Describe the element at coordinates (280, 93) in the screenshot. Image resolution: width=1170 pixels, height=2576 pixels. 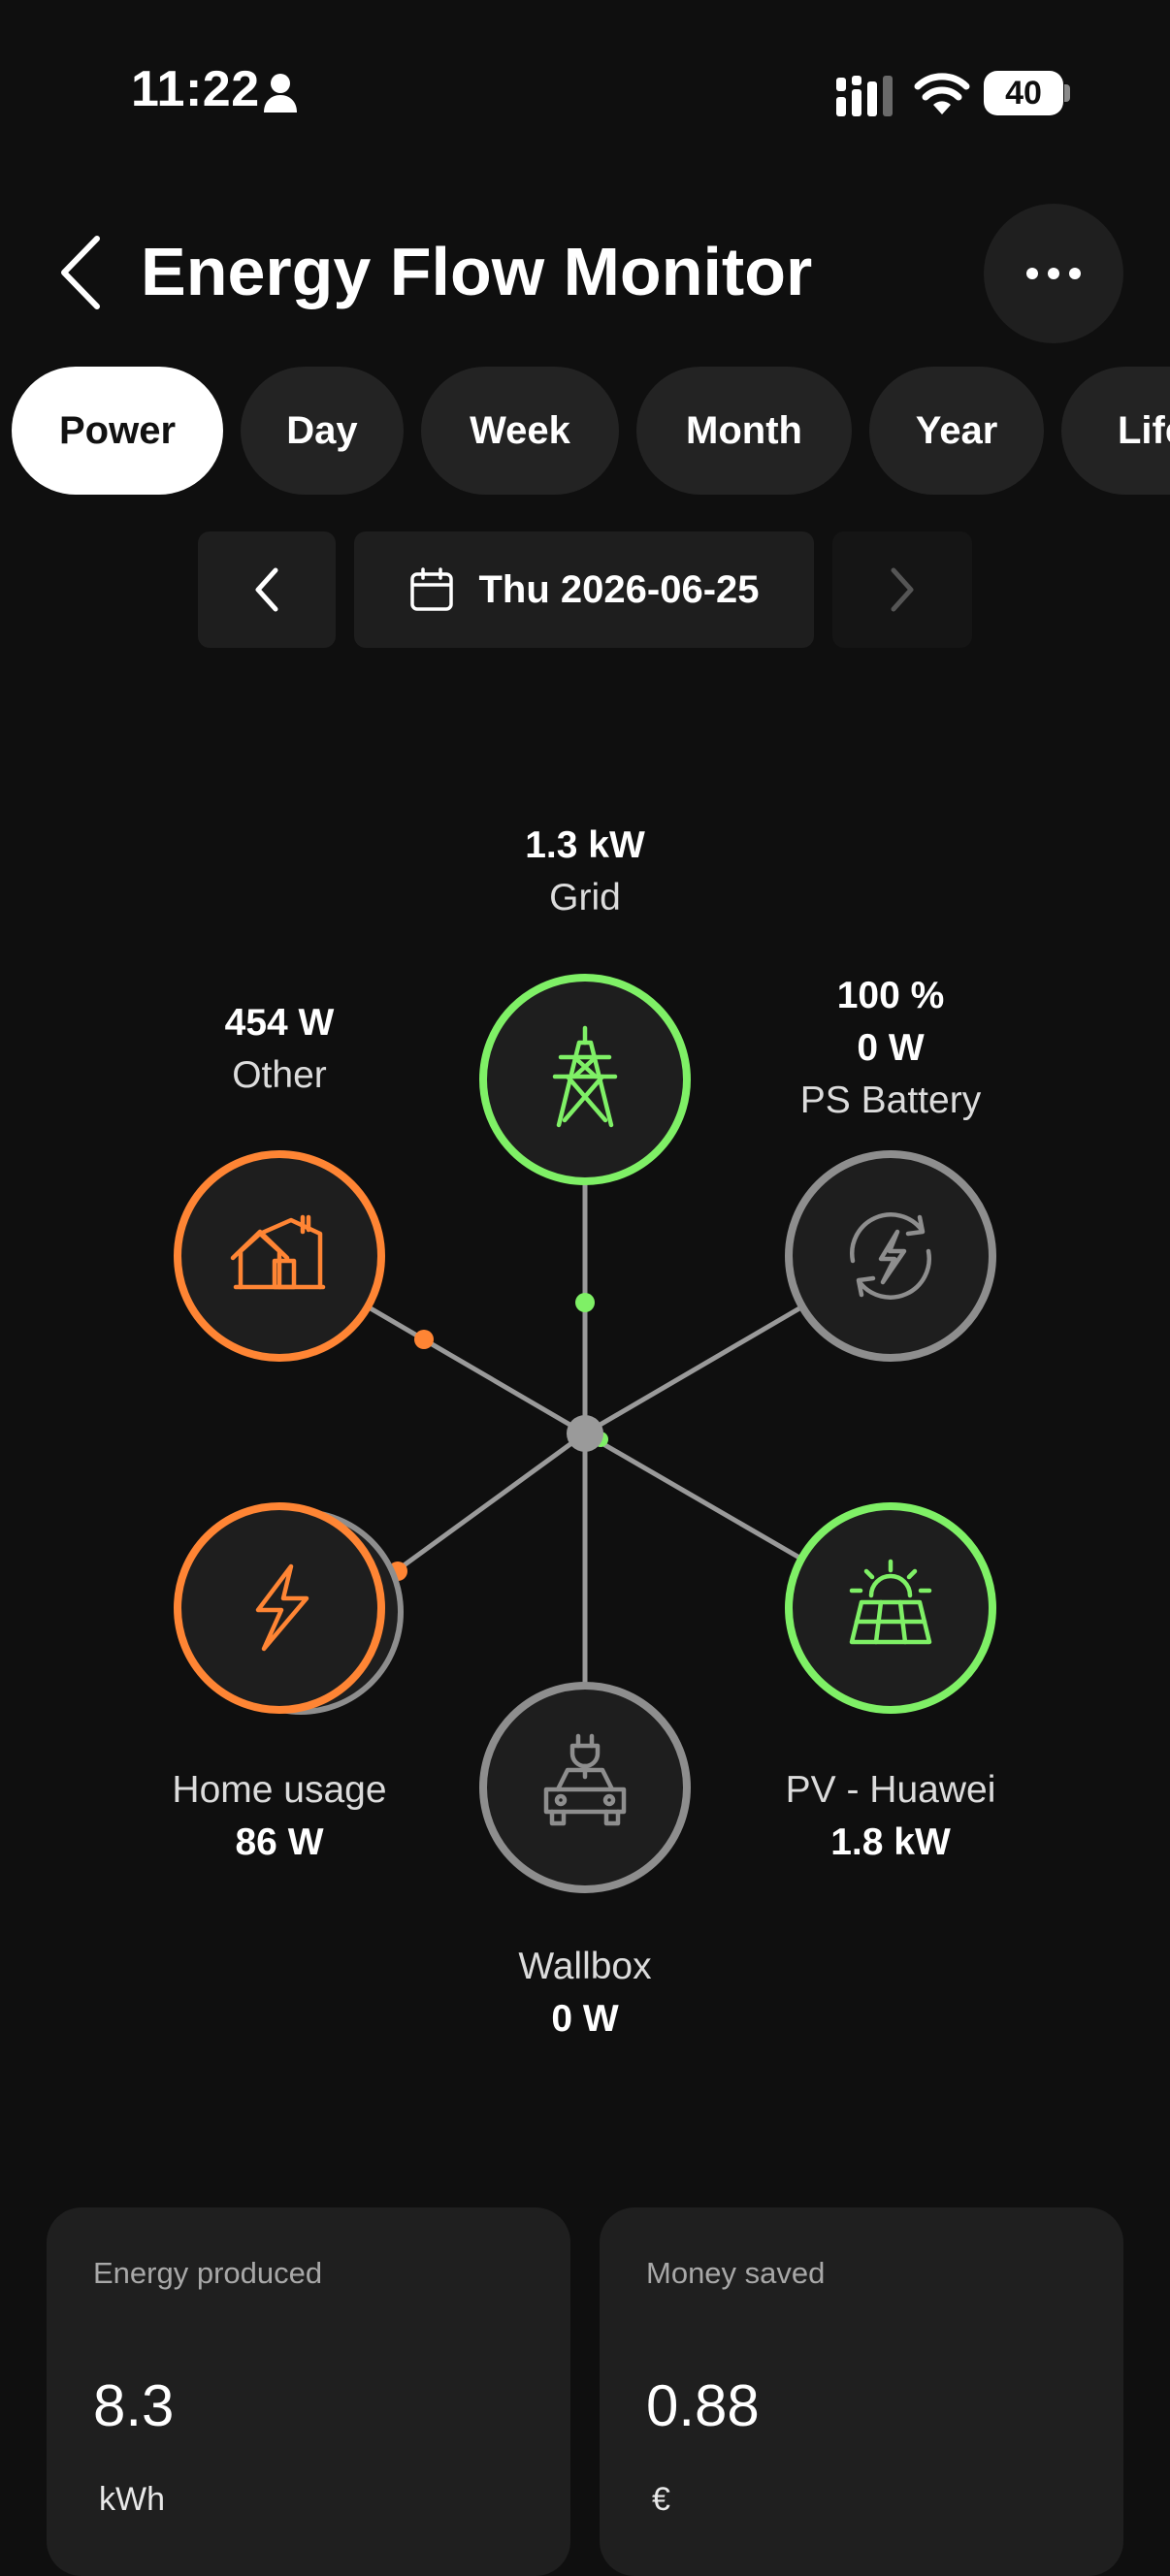
I see `person-icon` at that location.